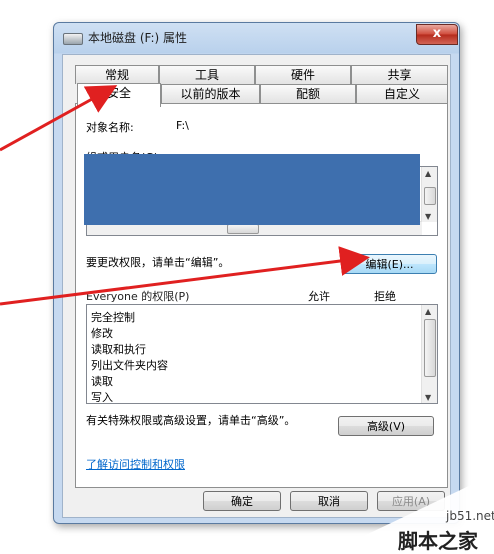  What do you see at coordinates (399, 74) in the screenshot?
I see `tab-sharing: 共享` at bounding box center [399, 74].